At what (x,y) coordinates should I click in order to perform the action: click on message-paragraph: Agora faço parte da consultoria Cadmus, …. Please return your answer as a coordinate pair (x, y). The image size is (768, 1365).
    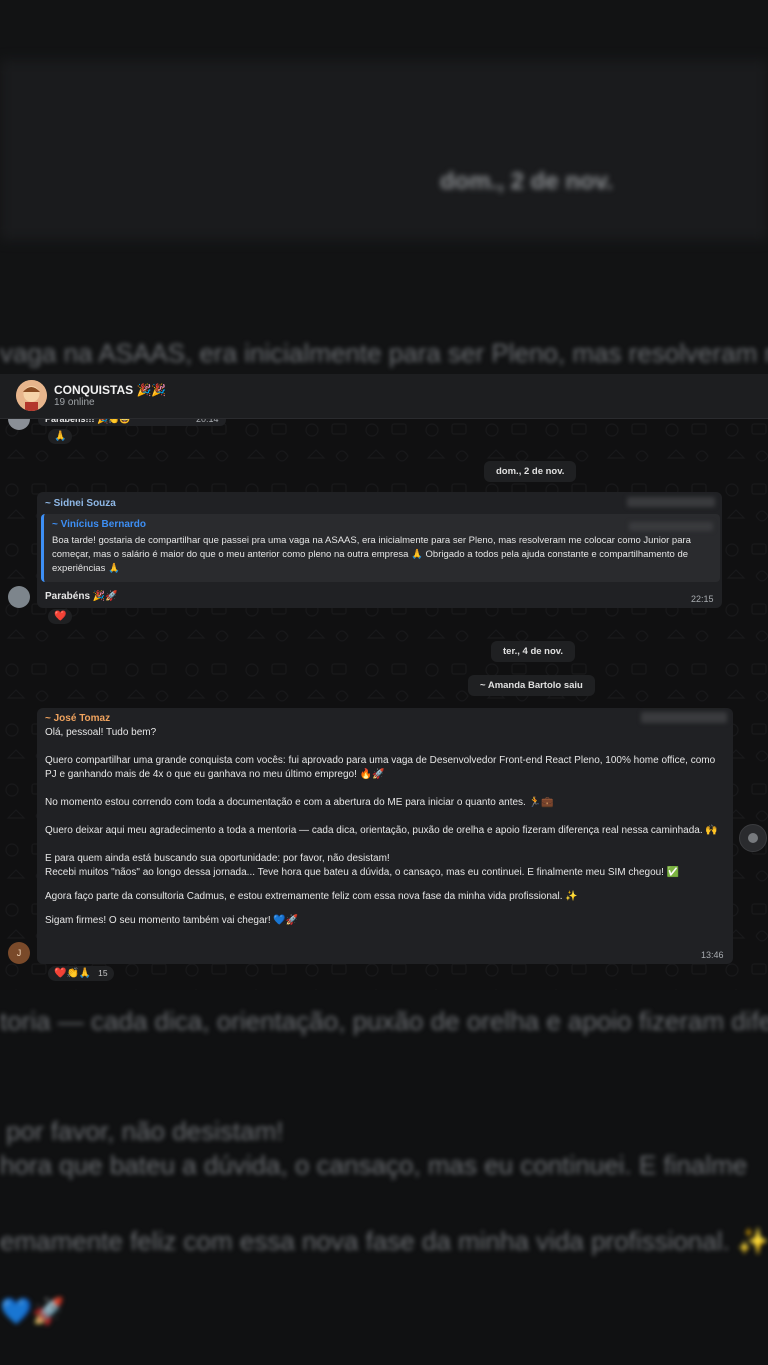
    Looking at the image, I should click on (311, 896).